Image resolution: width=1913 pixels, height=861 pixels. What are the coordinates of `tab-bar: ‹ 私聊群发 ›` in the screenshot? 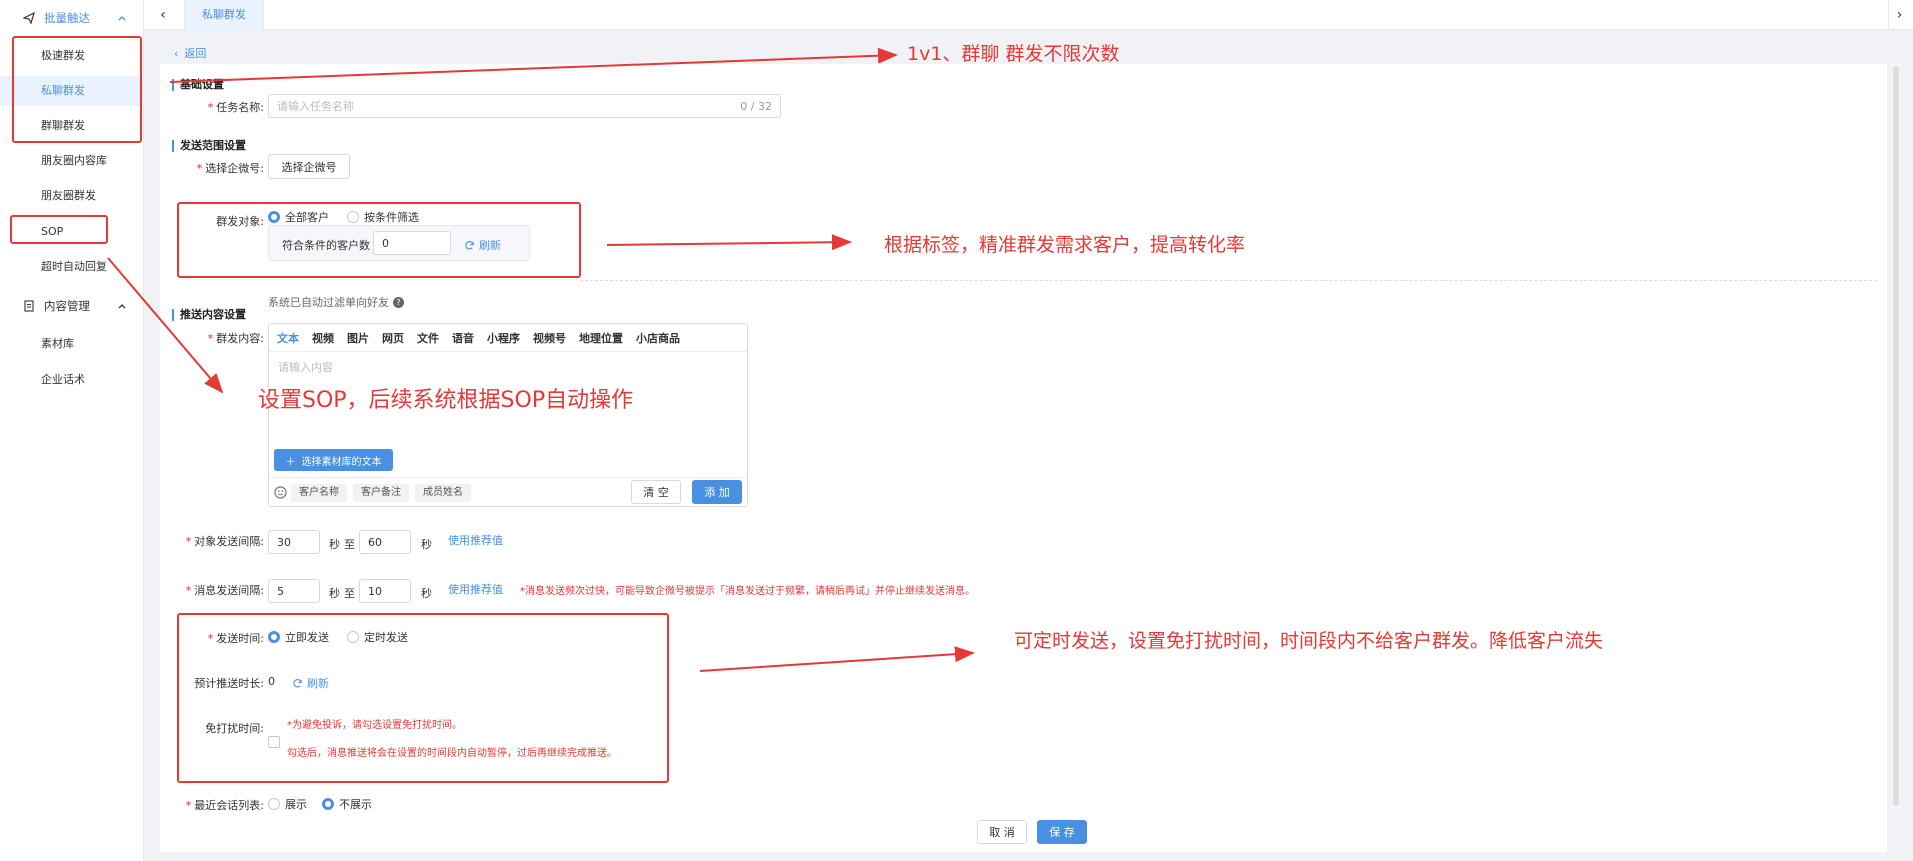 It's located at (1028, 15).